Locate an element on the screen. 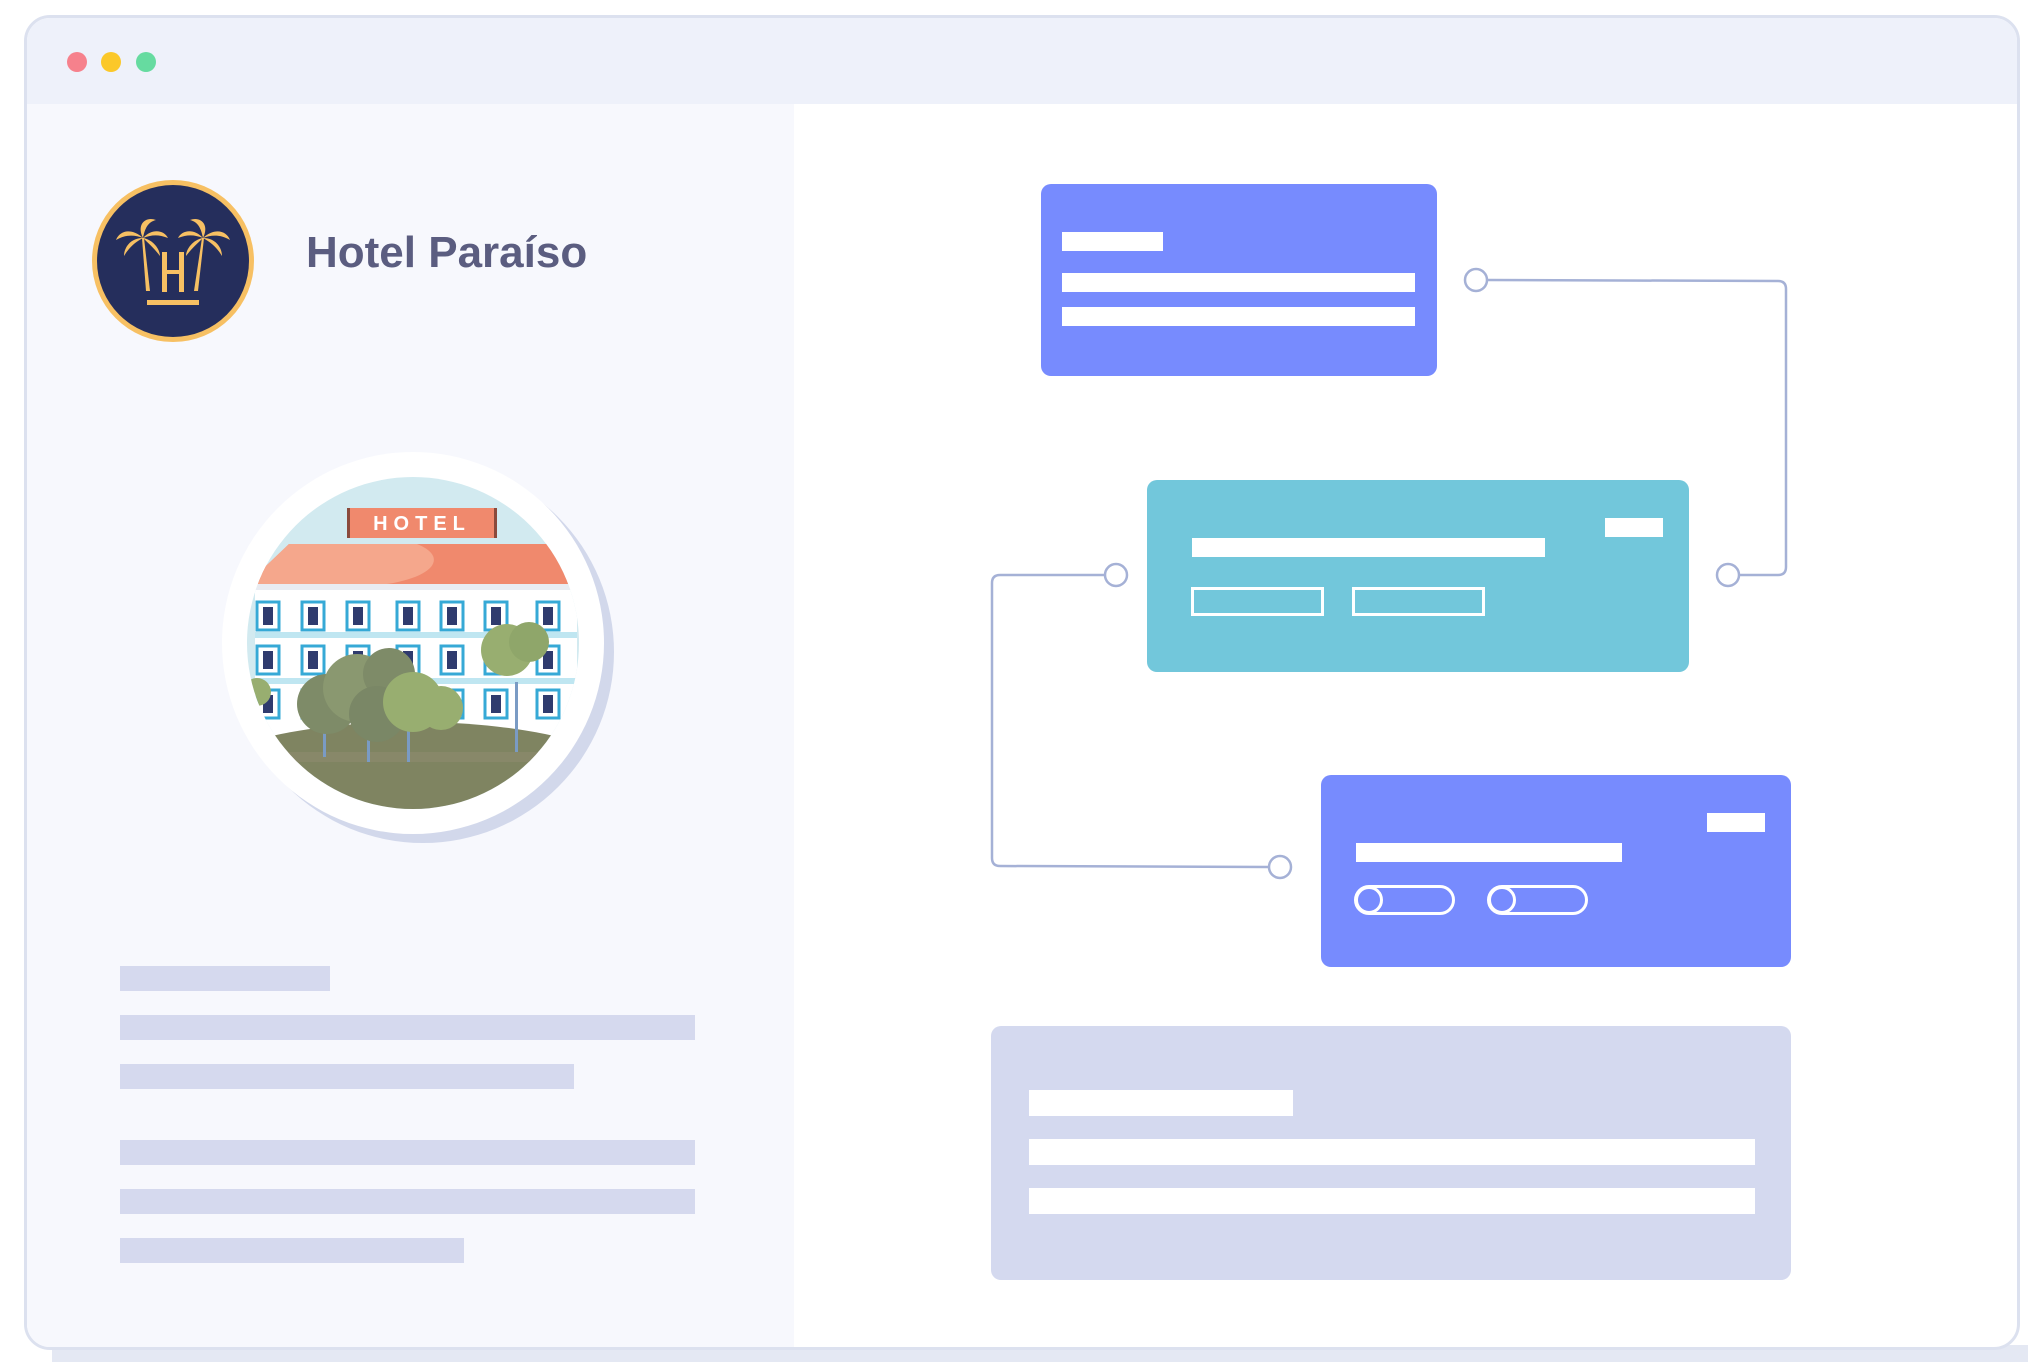  gray-card is located at coordinates (1391, 1153).